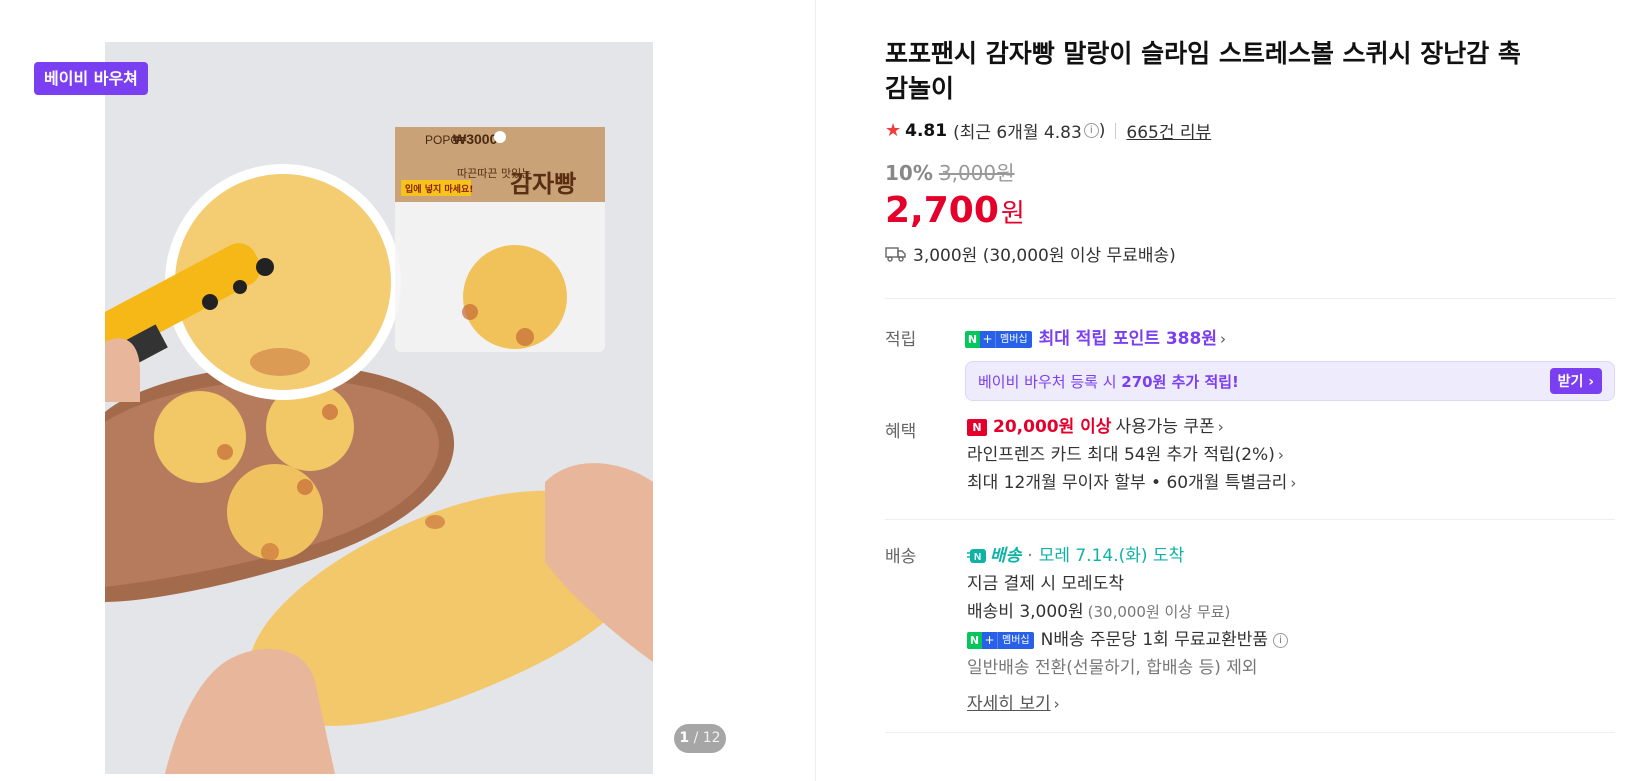 Image resolution: width=1627 pixels, height=781 pixels. What do you see at coordinates (1154, 640) in the screenshot?
I see `free-exchange-text: N배송 주문당 1회 무료교환반품` at bounding box center [1154, 640].